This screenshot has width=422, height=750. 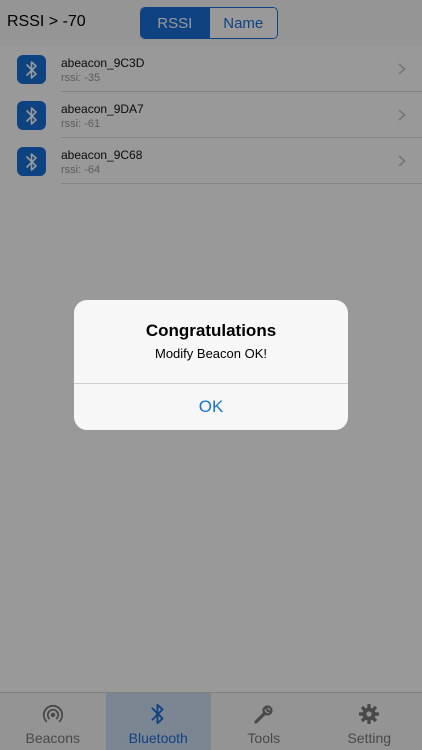 What do you see at coordinates (211, 330) in the screenshot?
I see `alert-title: Congratulations` at bounding box center [211, 330].